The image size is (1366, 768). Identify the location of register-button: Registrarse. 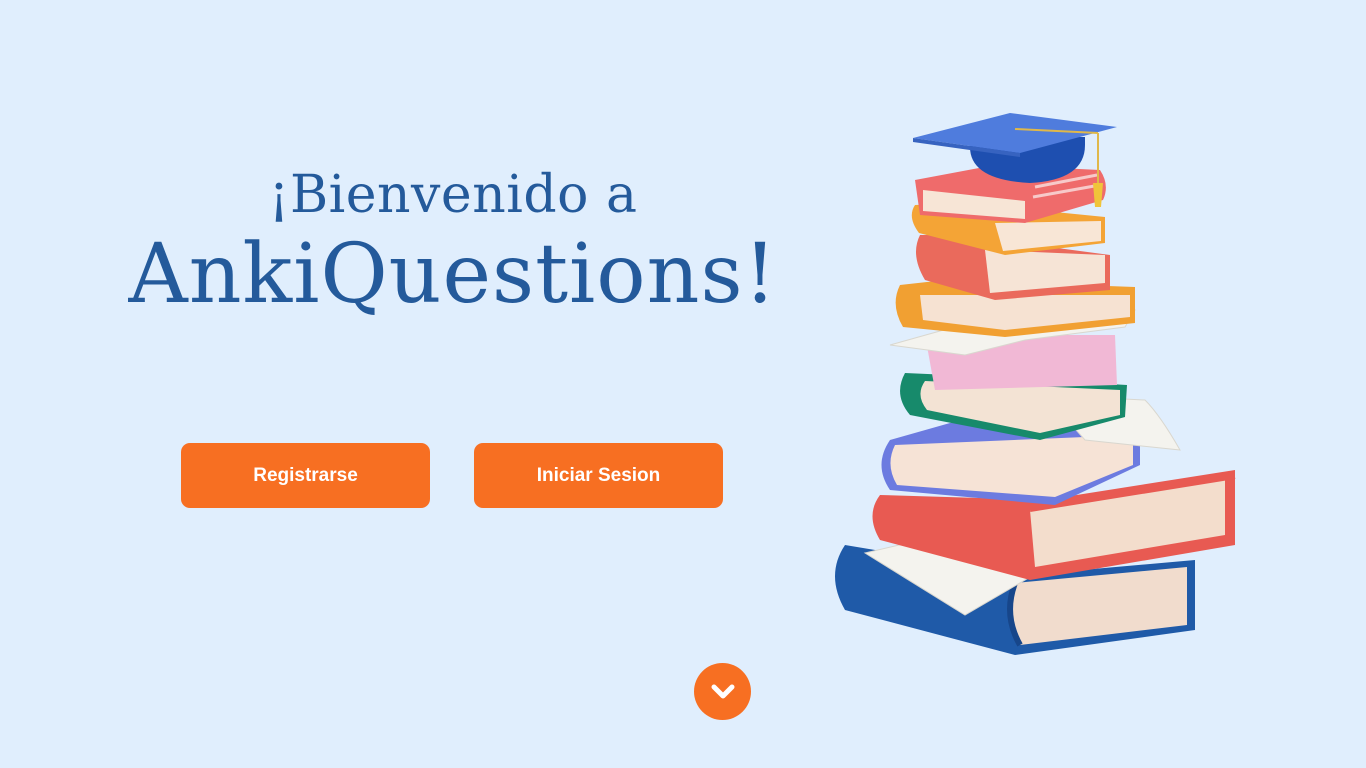
(305, 475).